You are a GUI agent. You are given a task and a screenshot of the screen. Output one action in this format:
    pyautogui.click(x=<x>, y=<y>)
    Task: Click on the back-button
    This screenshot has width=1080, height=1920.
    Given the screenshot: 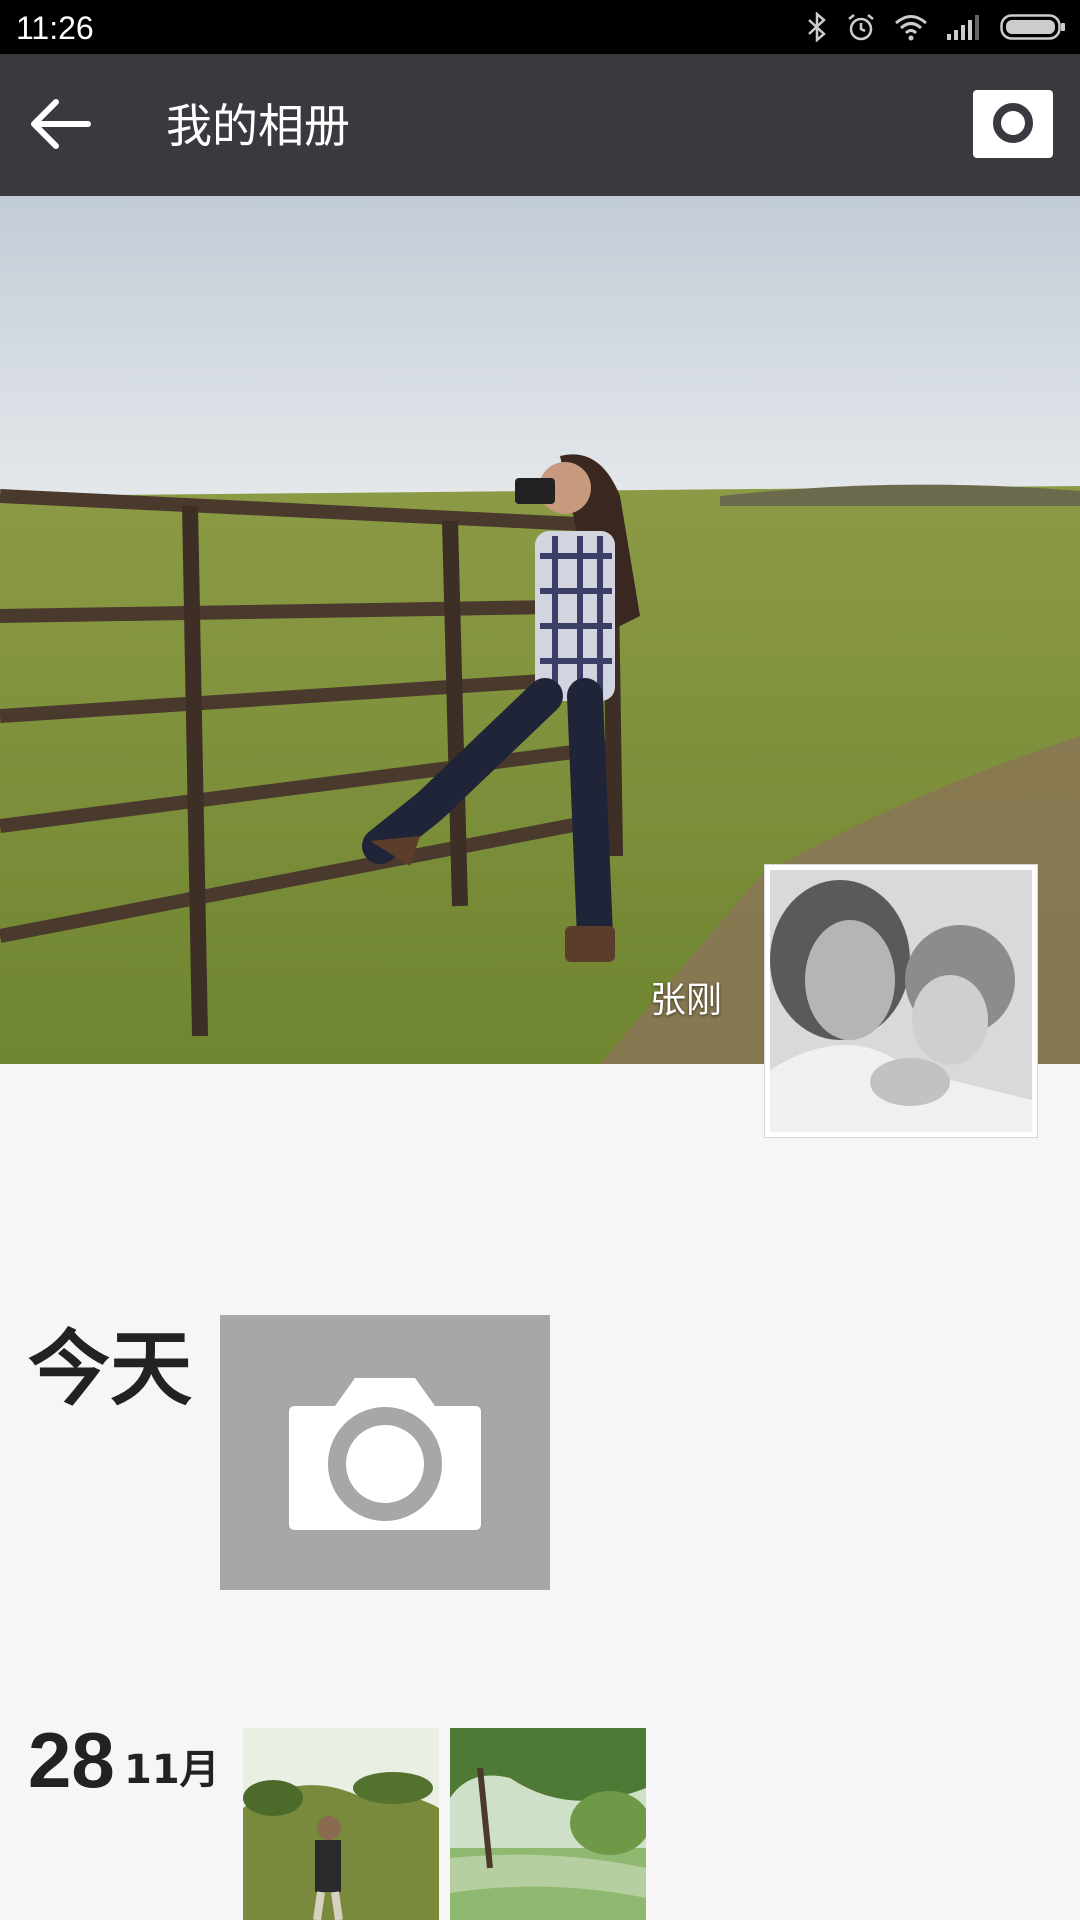 What is the action you would take?
    pyautogui.click(x=60, y=126)
    